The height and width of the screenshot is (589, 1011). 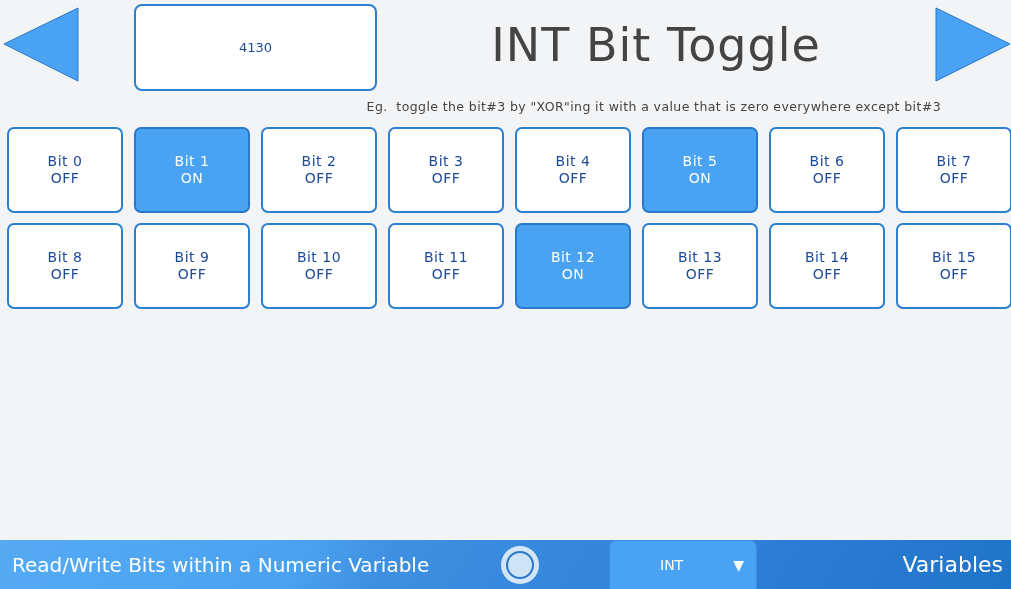 I want to click on next-arrow-icon, so click(x=973, y=45).